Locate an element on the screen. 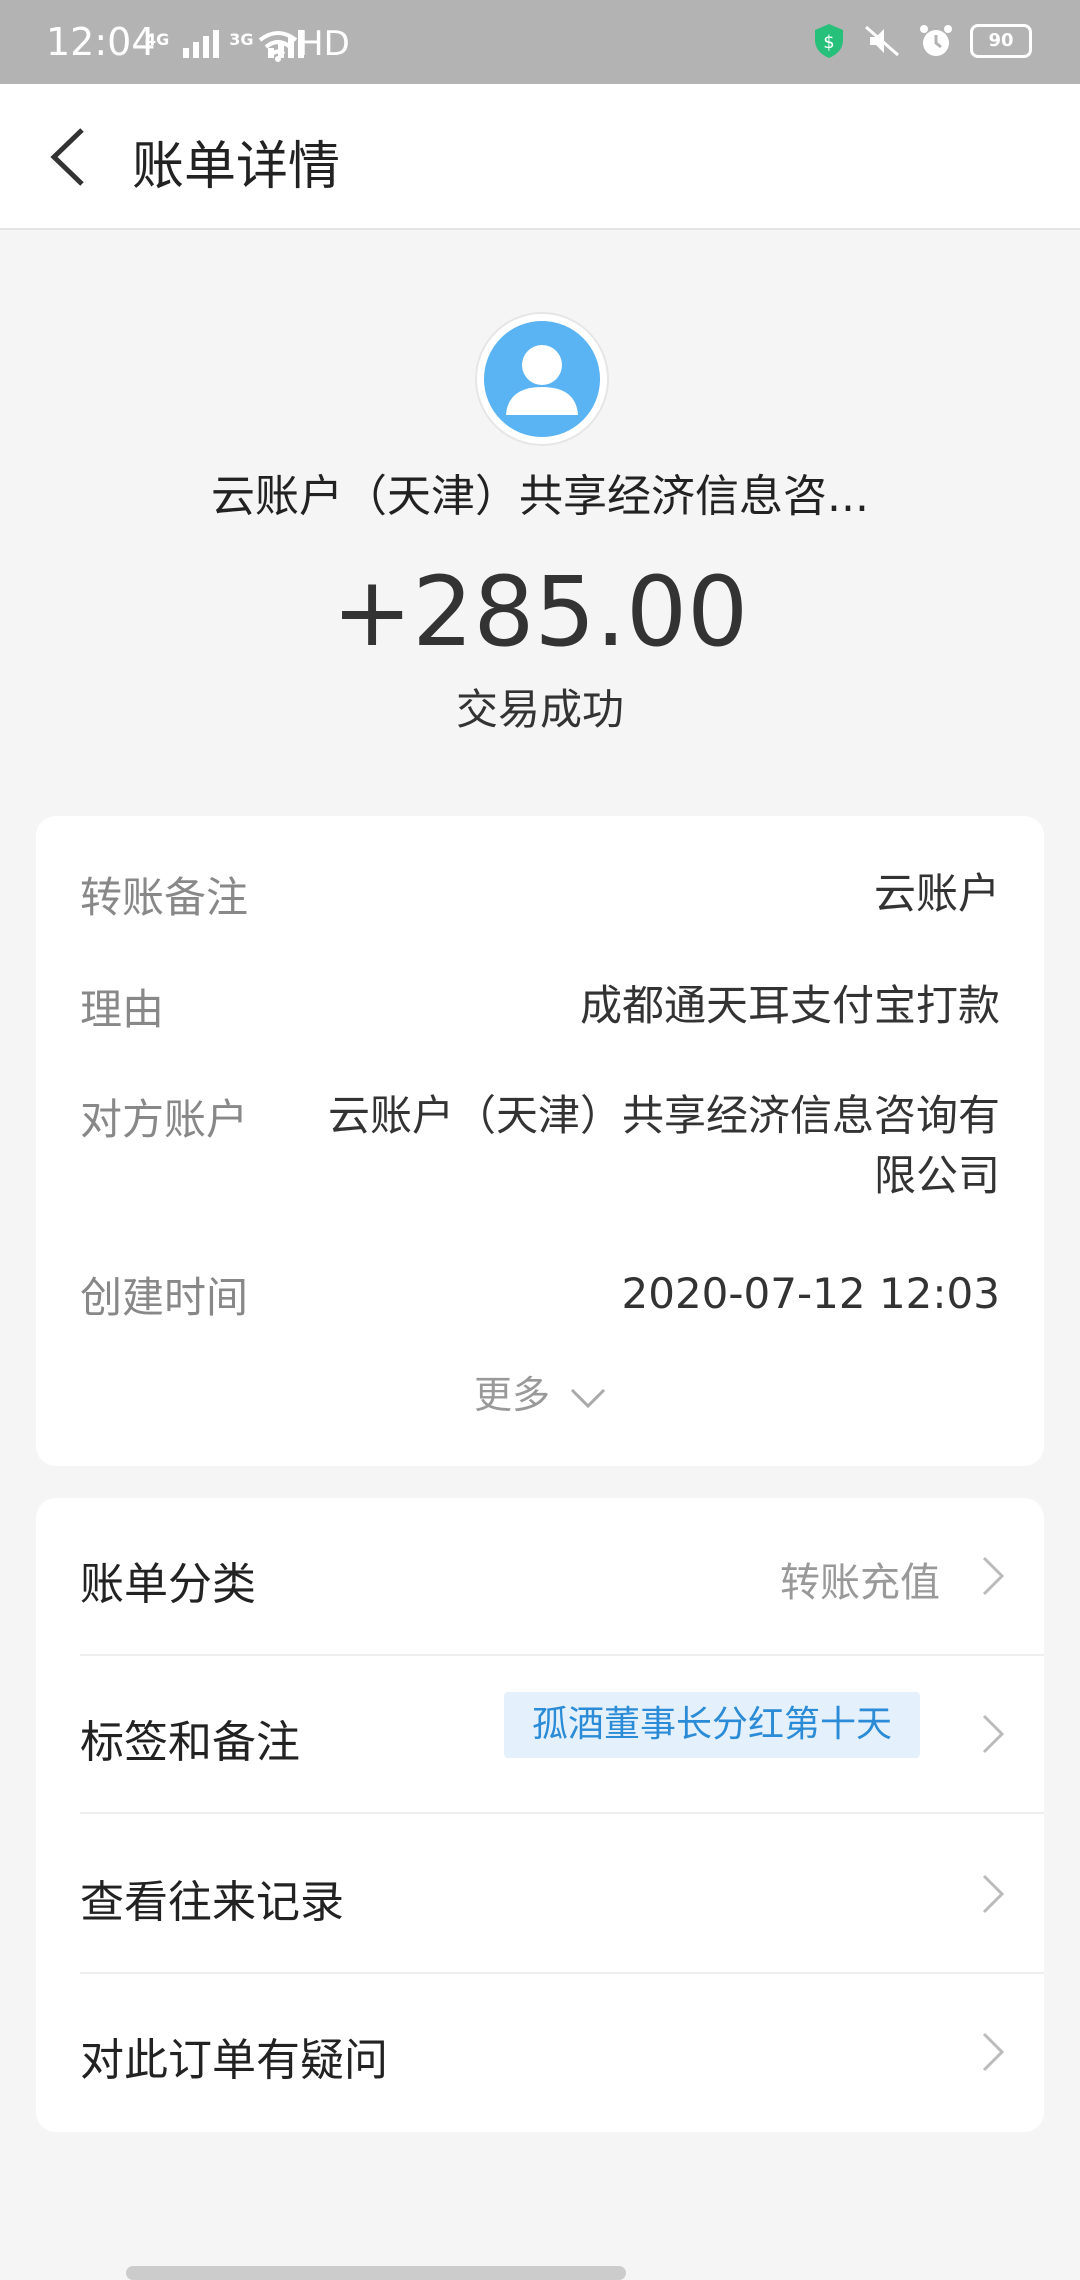  detail-value: 2020-07-12 12:03 is located at coordinates (810, 1293).